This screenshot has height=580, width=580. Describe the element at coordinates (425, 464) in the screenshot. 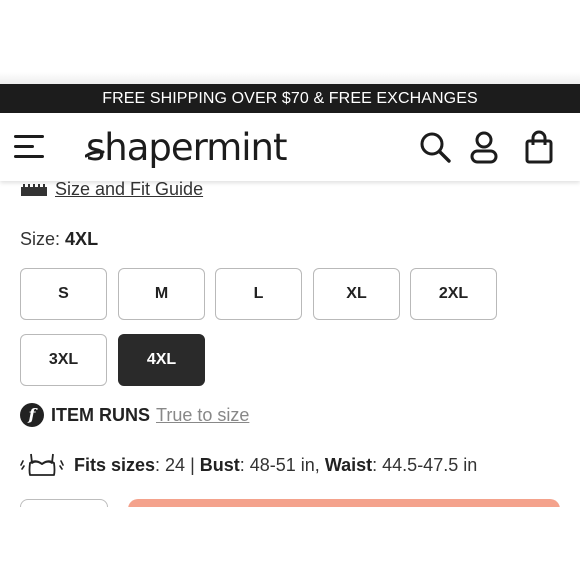

I see `waist-value: : 44.5-47.5 in` at that location.